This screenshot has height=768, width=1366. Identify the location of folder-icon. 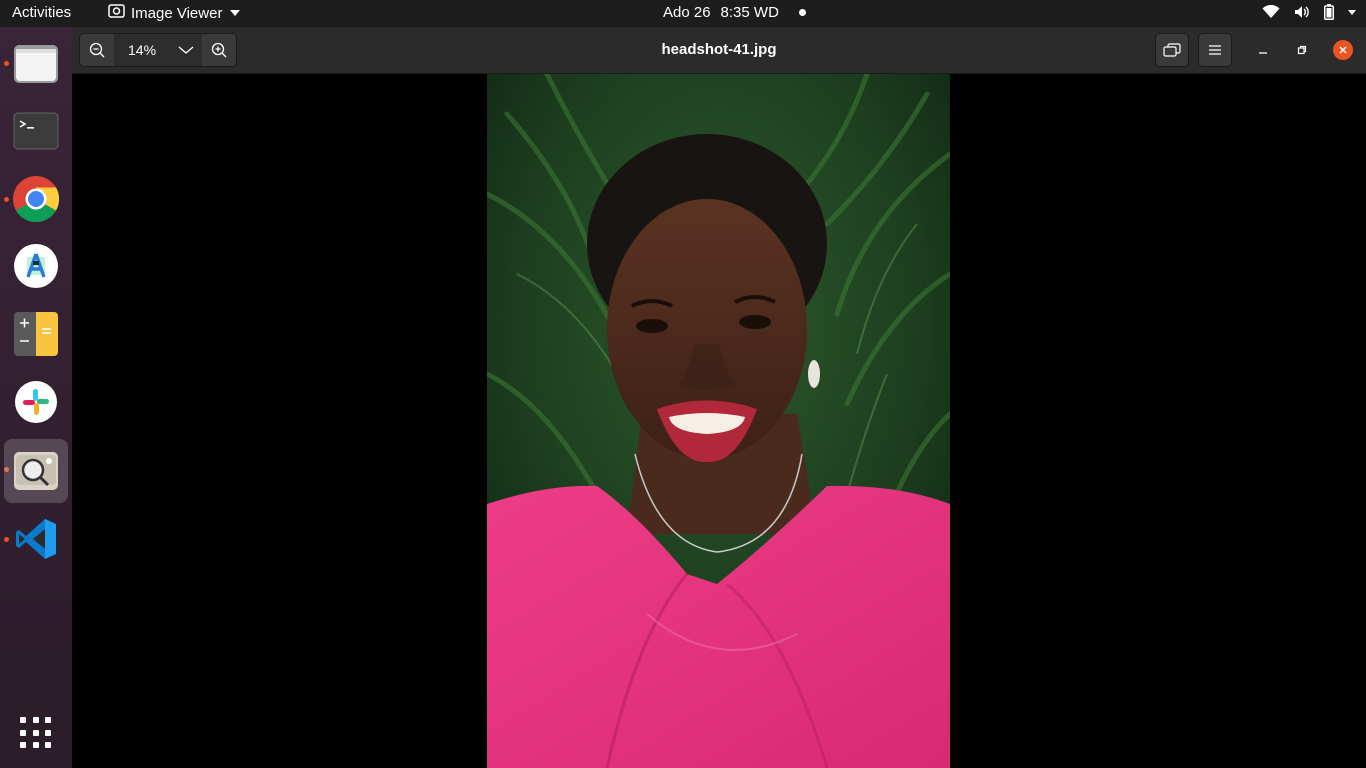
(36, 64).